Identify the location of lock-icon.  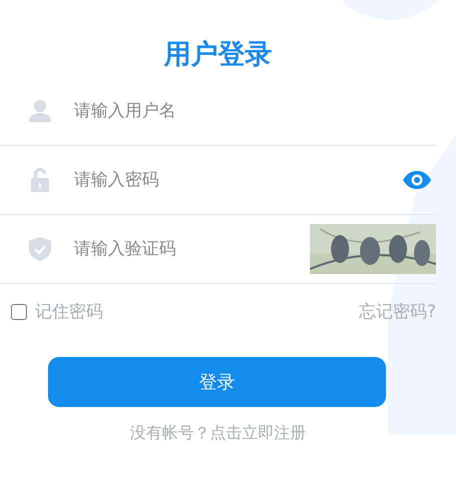
(40, 180).